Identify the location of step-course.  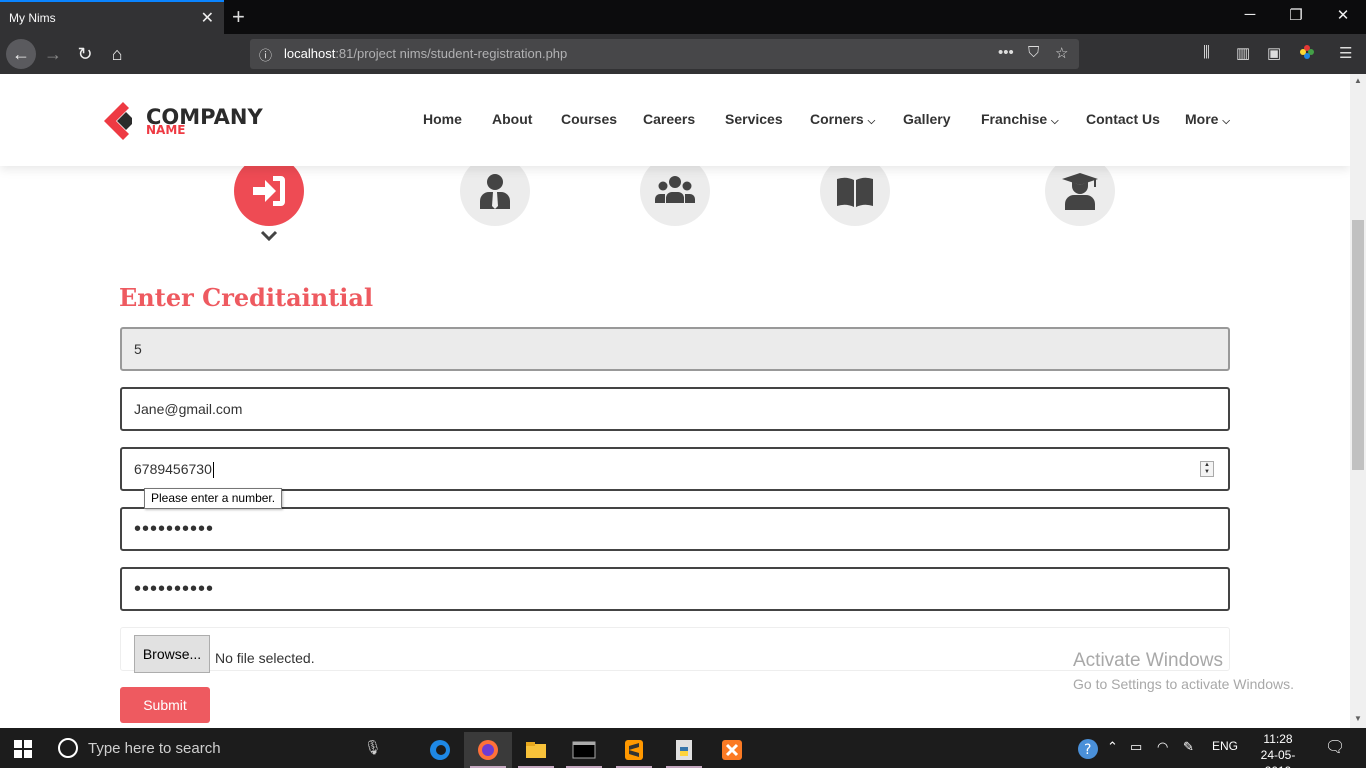
(855, 191).